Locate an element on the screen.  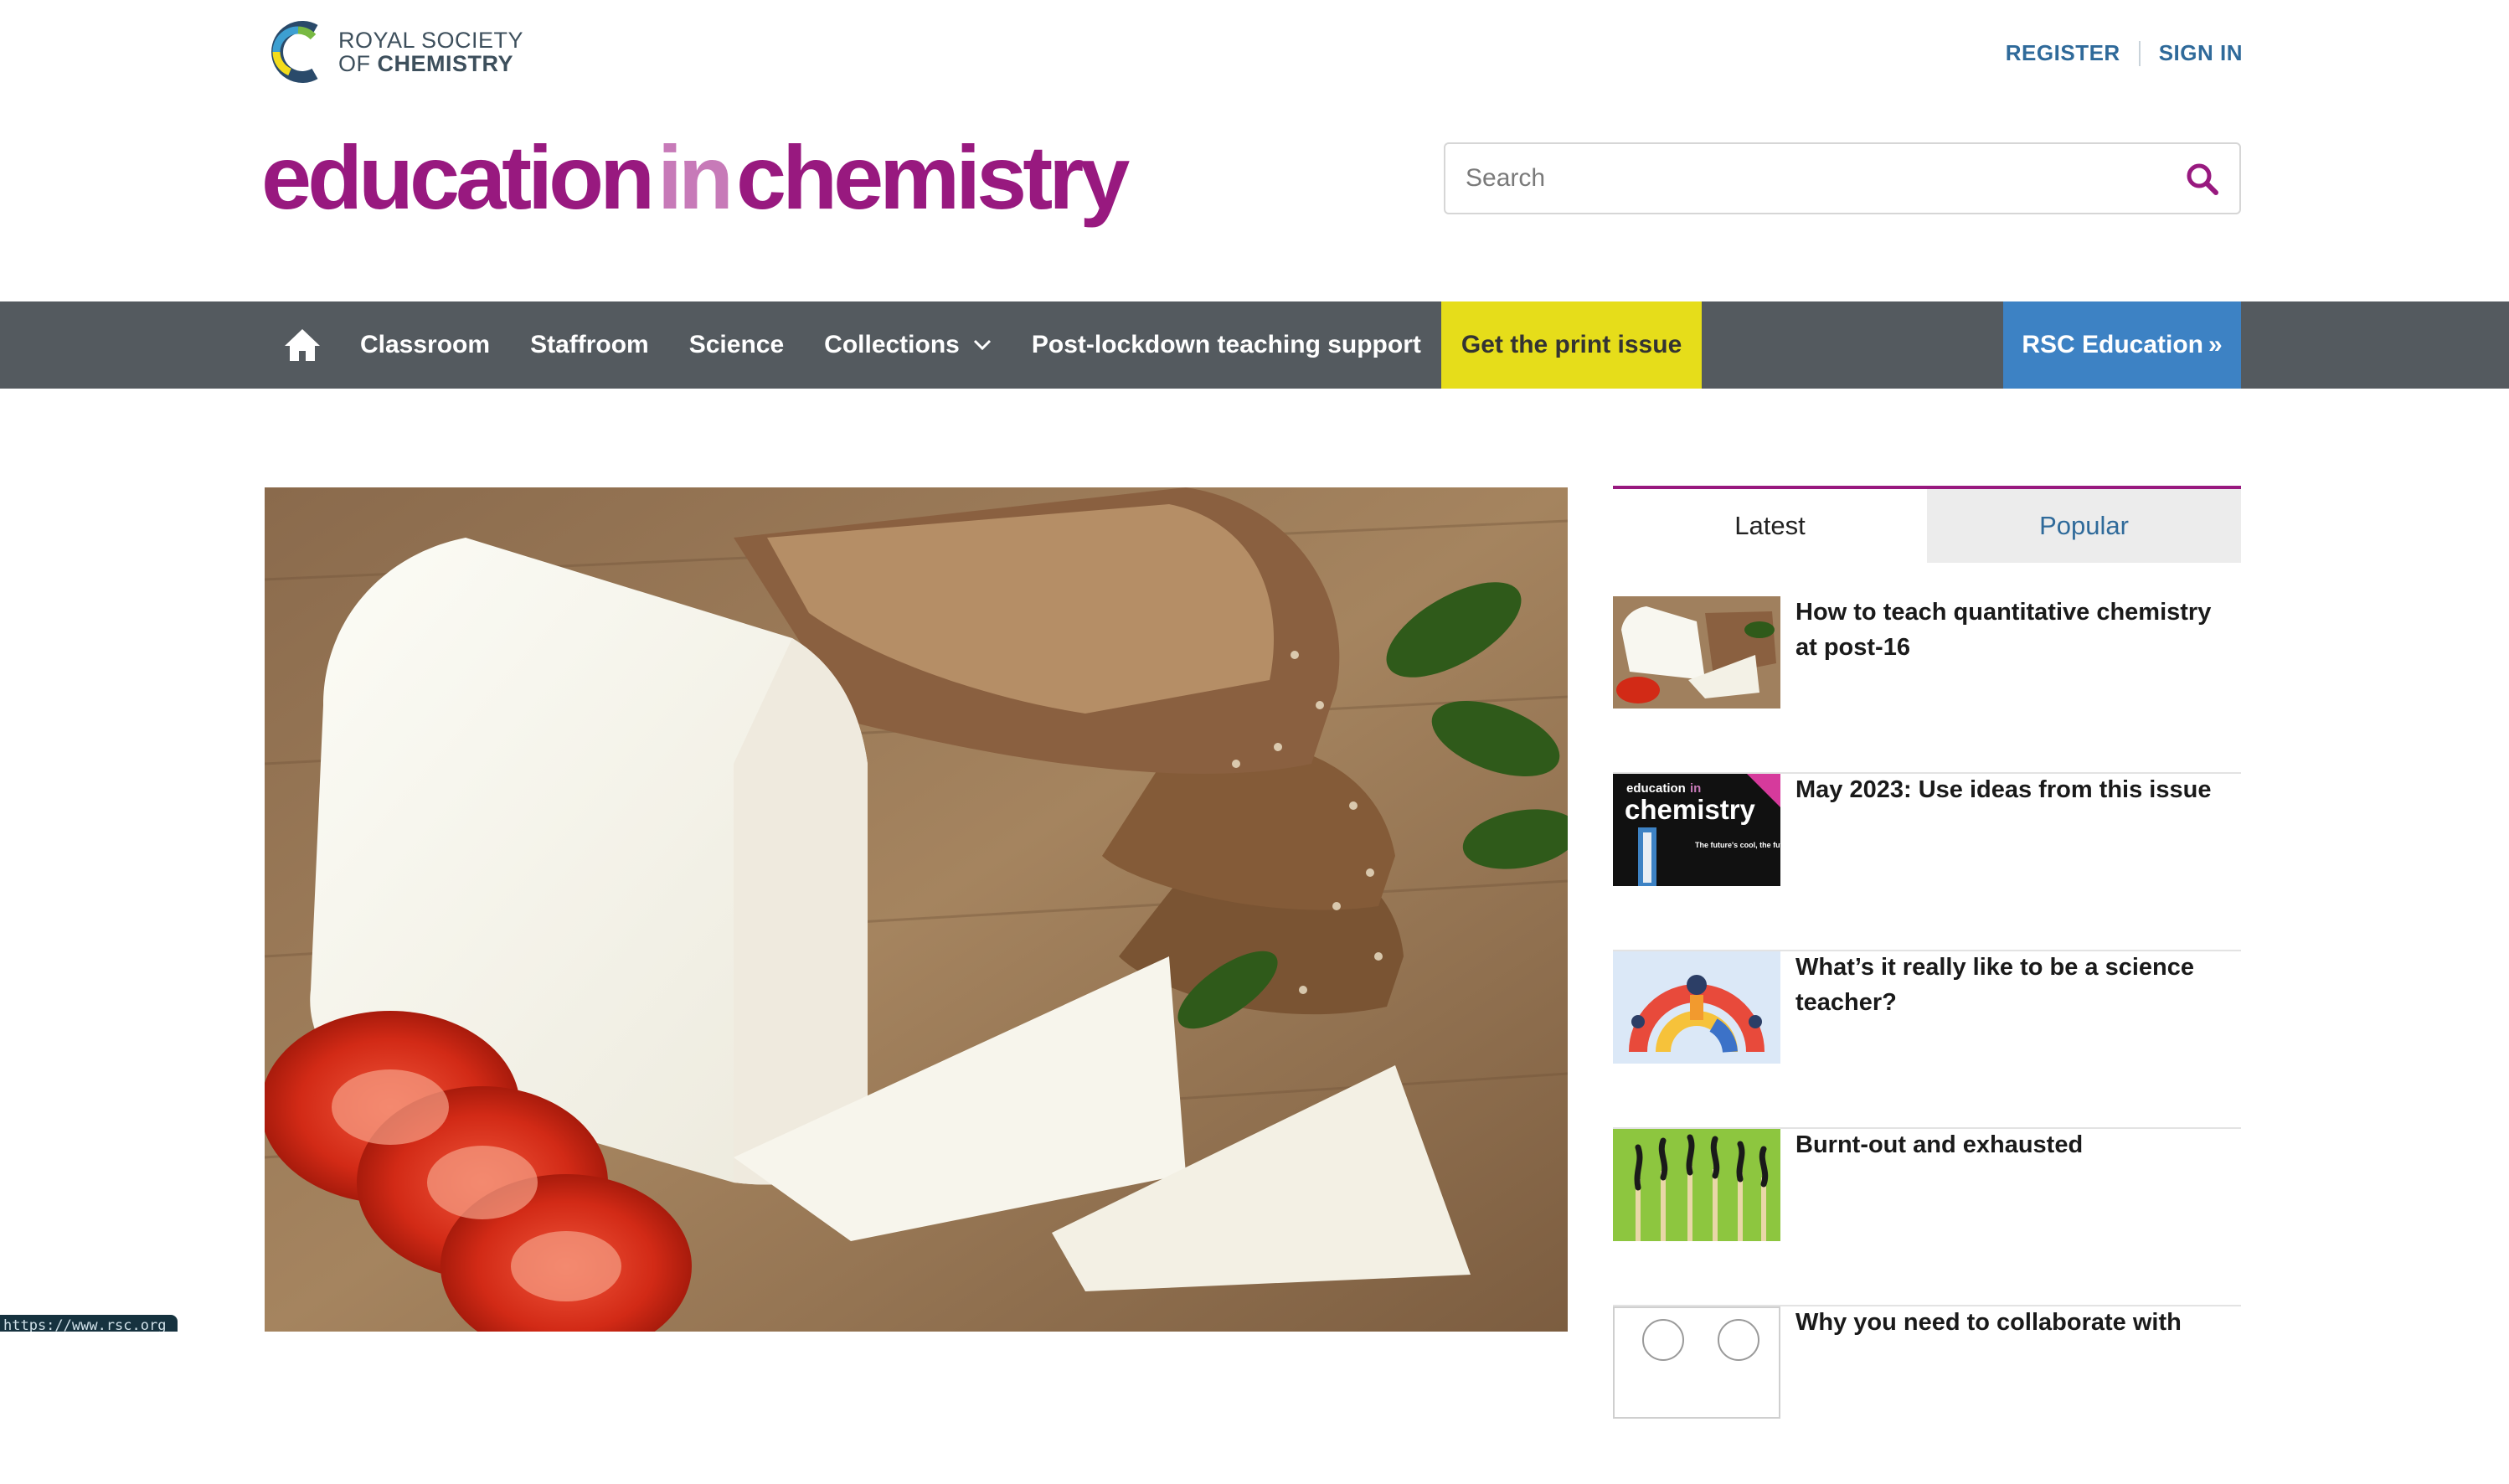
nav-collections: Collections is located at coordinates (908, 345).